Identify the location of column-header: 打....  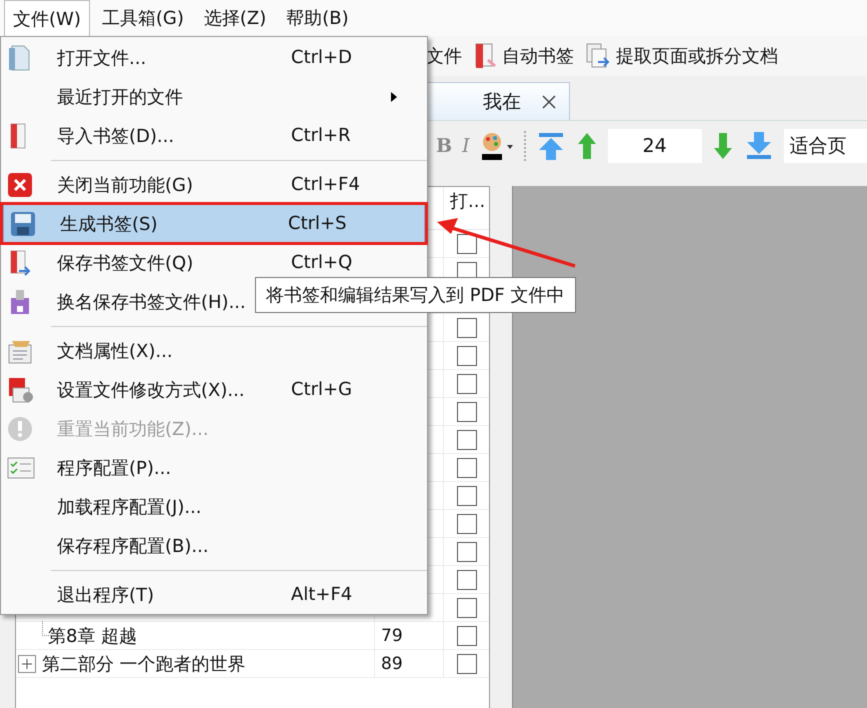
(466, 208).